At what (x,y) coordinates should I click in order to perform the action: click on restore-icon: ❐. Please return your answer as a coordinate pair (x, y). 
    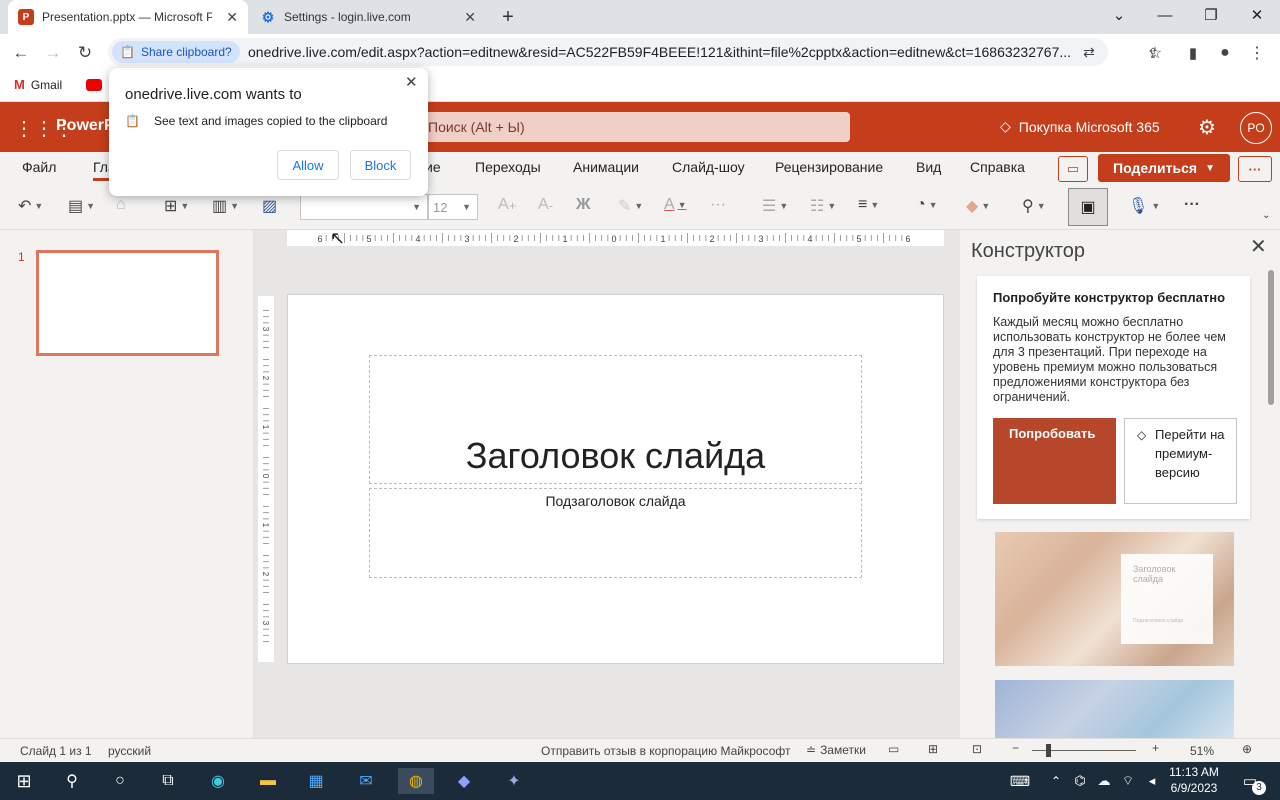
    Looking at the image, I should click on (1211, 15).